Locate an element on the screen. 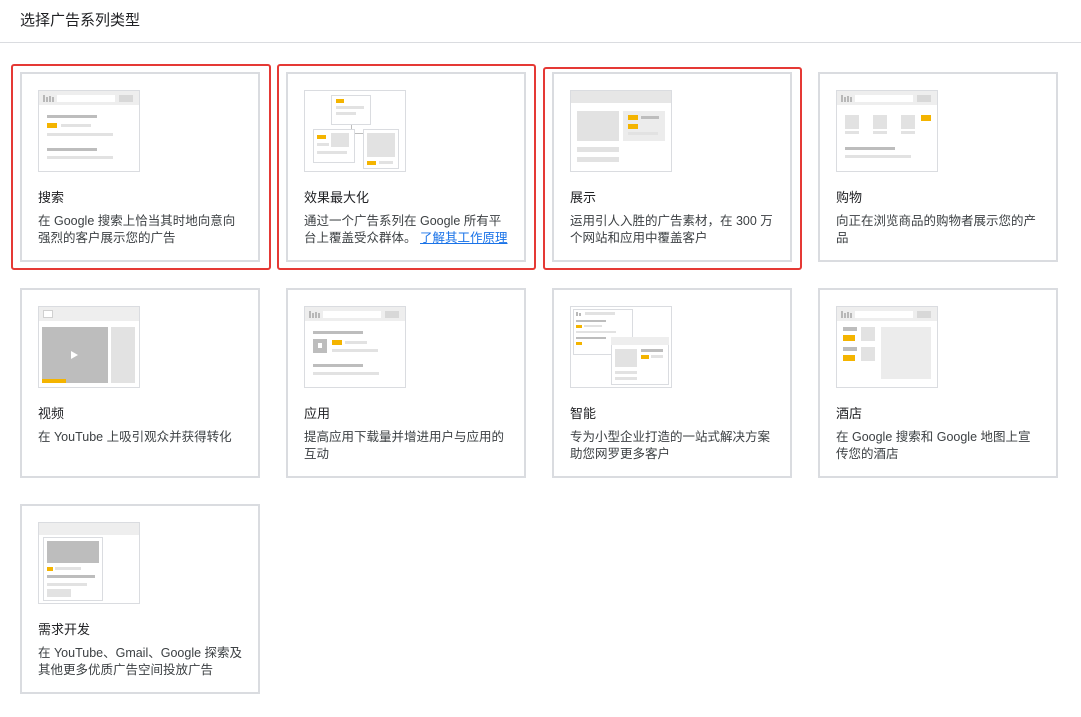 This screenshot has height=717, width=1081. campaign-card-search: 搜索 在 Google 搜索上恰当其时地向意向强烈的客户展示您的广告 is located at coordinates (140, 167).